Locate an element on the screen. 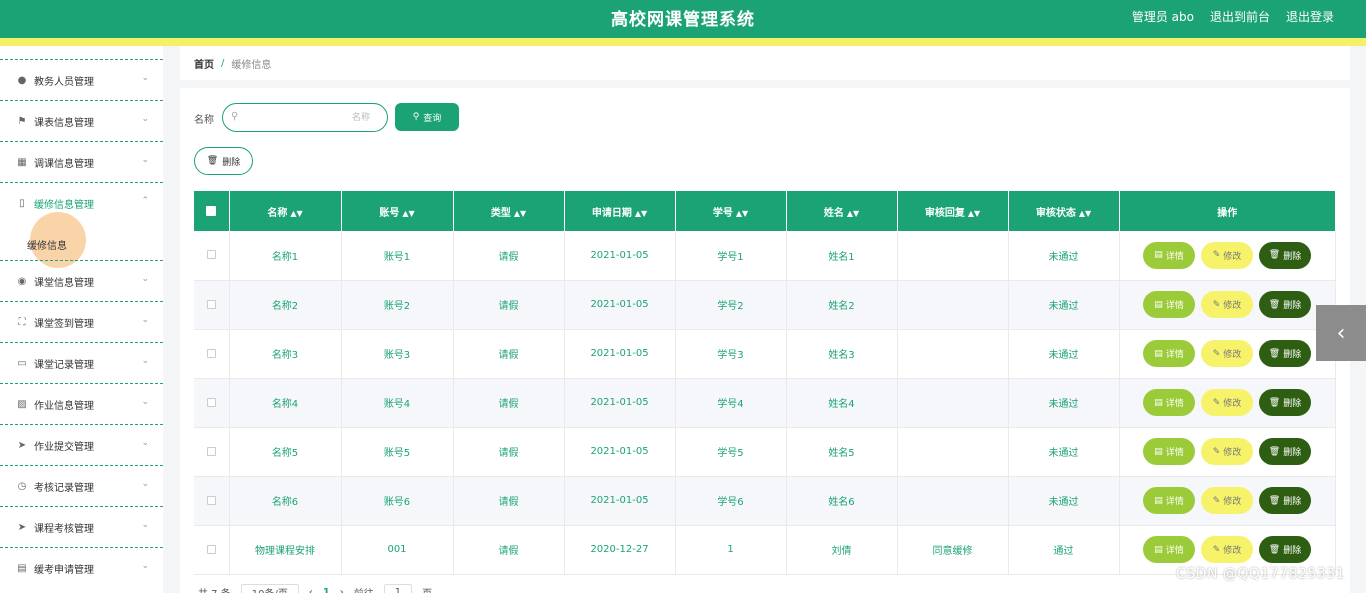 The height and width of the screenshot is (593, 1366). search-box: ⚲ is located at coordinates (305, 117).